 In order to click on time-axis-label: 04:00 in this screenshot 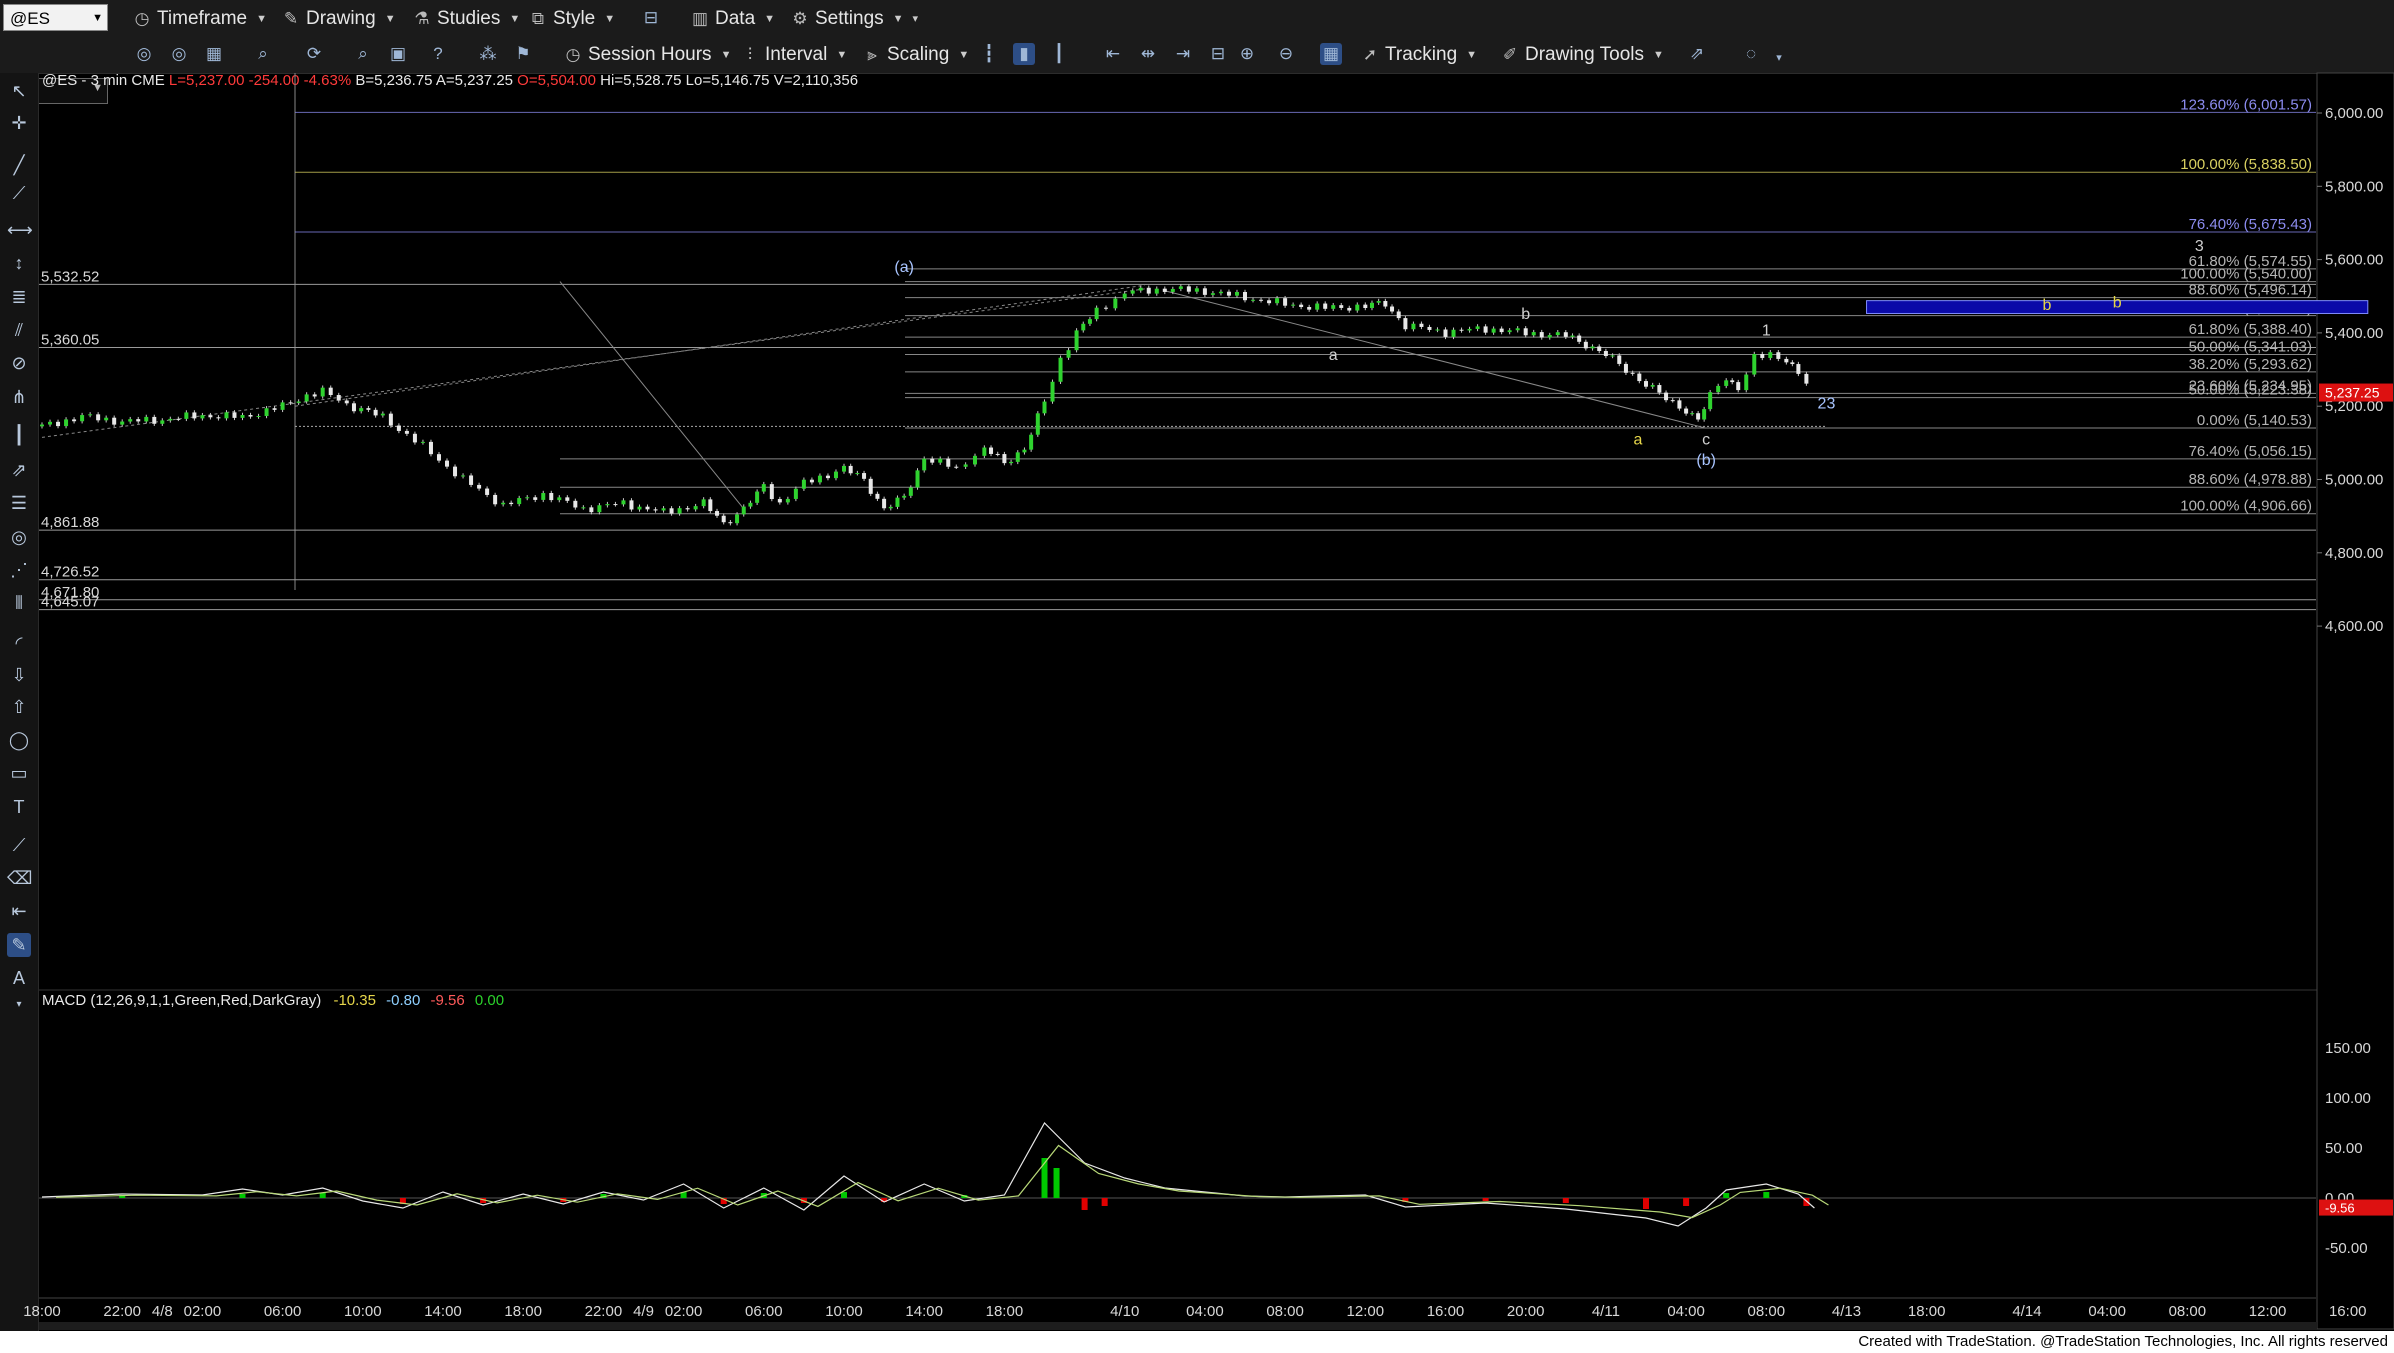, I will do `click(1686, 1311)`.